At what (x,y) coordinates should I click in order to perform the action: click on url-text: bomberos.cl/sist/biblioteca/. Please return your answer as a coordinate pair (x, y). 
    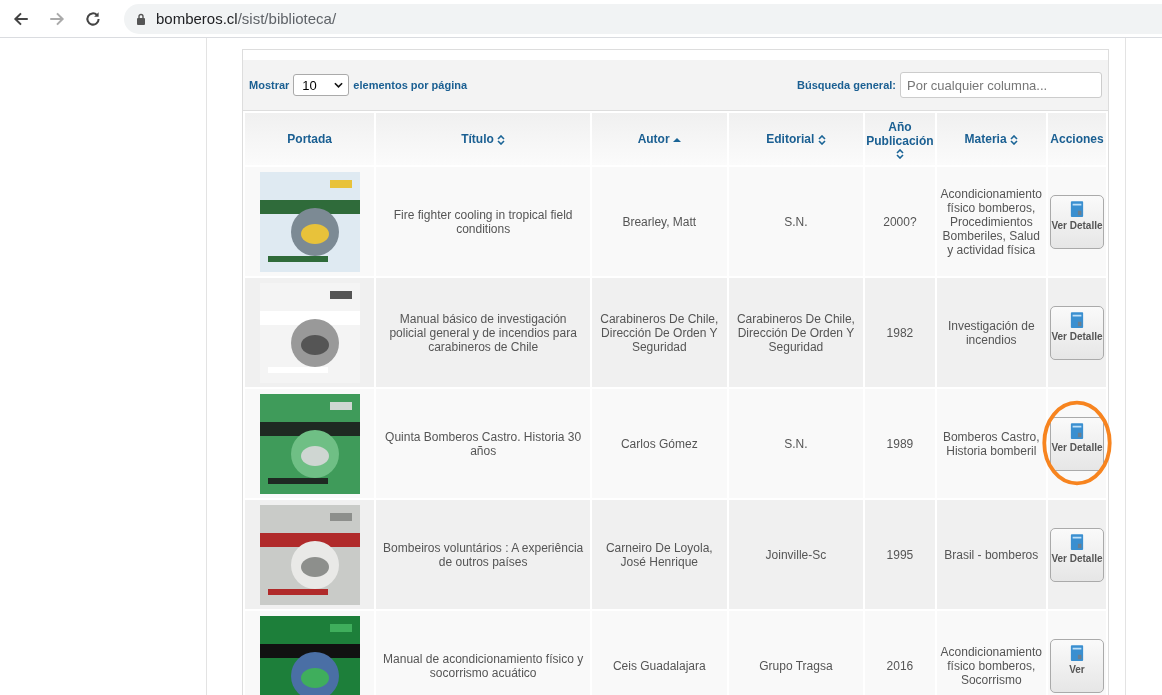
    Looking at the image, I should click on (246, 18).